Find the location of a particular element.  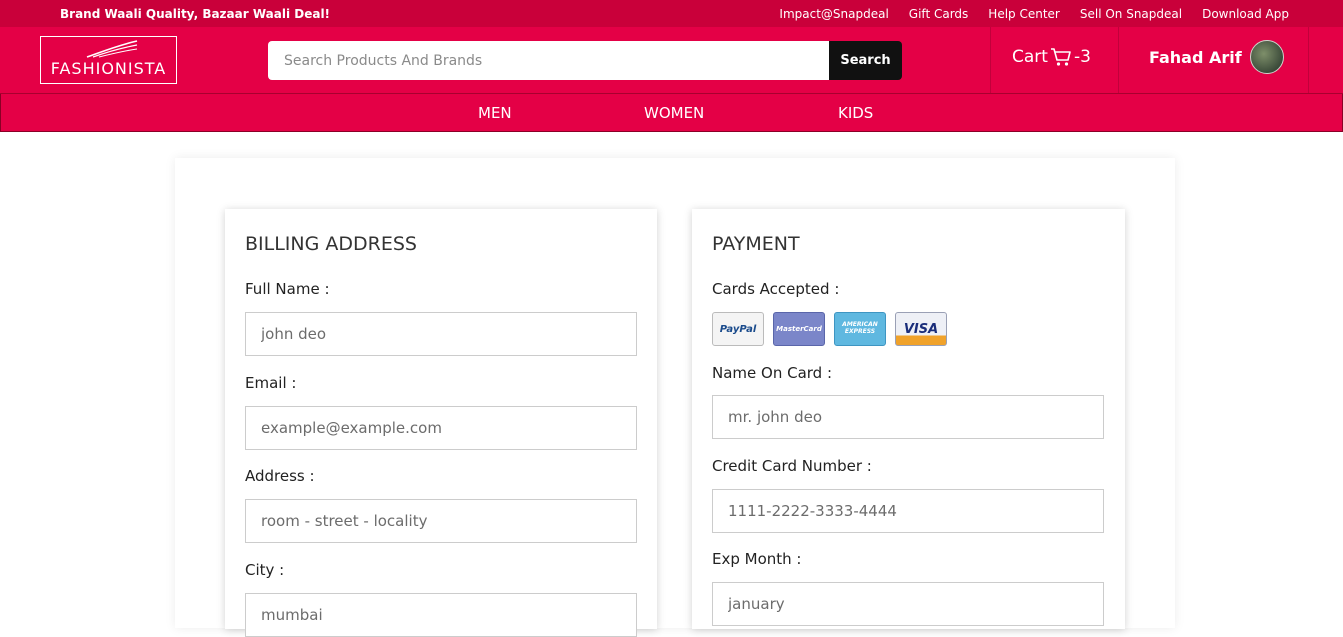

search-button: Search is located at coordinates (865, 60).